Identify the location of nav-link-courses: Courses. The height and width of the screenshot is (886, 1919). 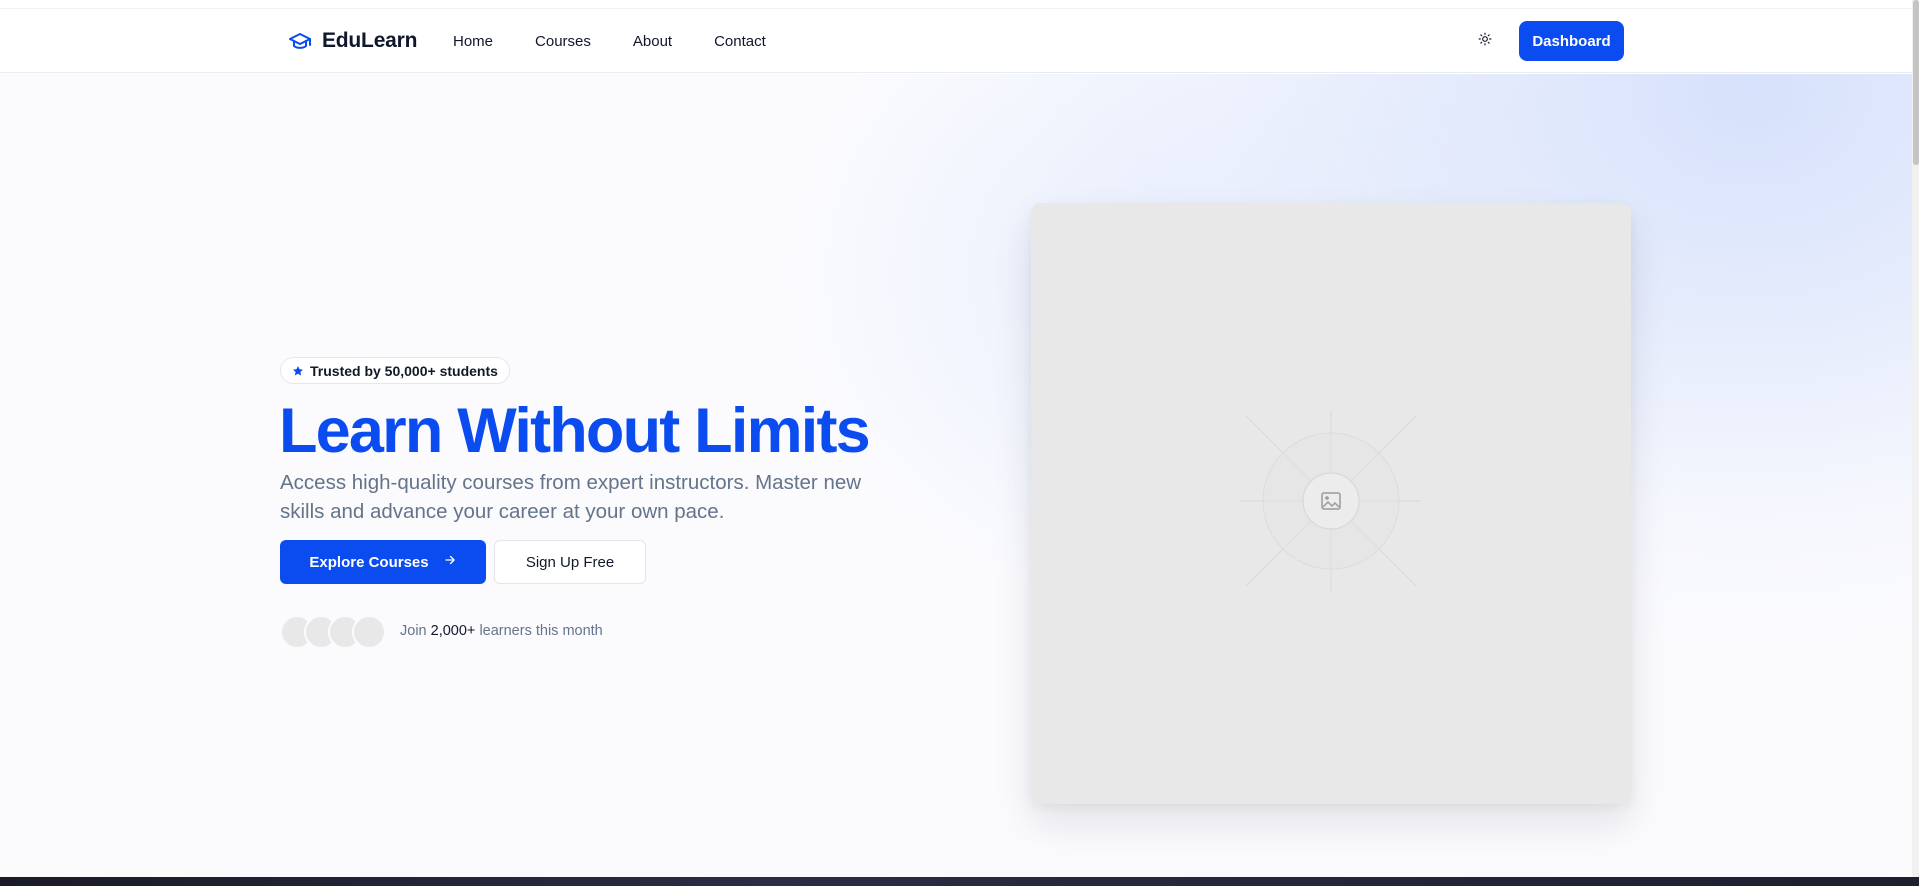
(563, 41).